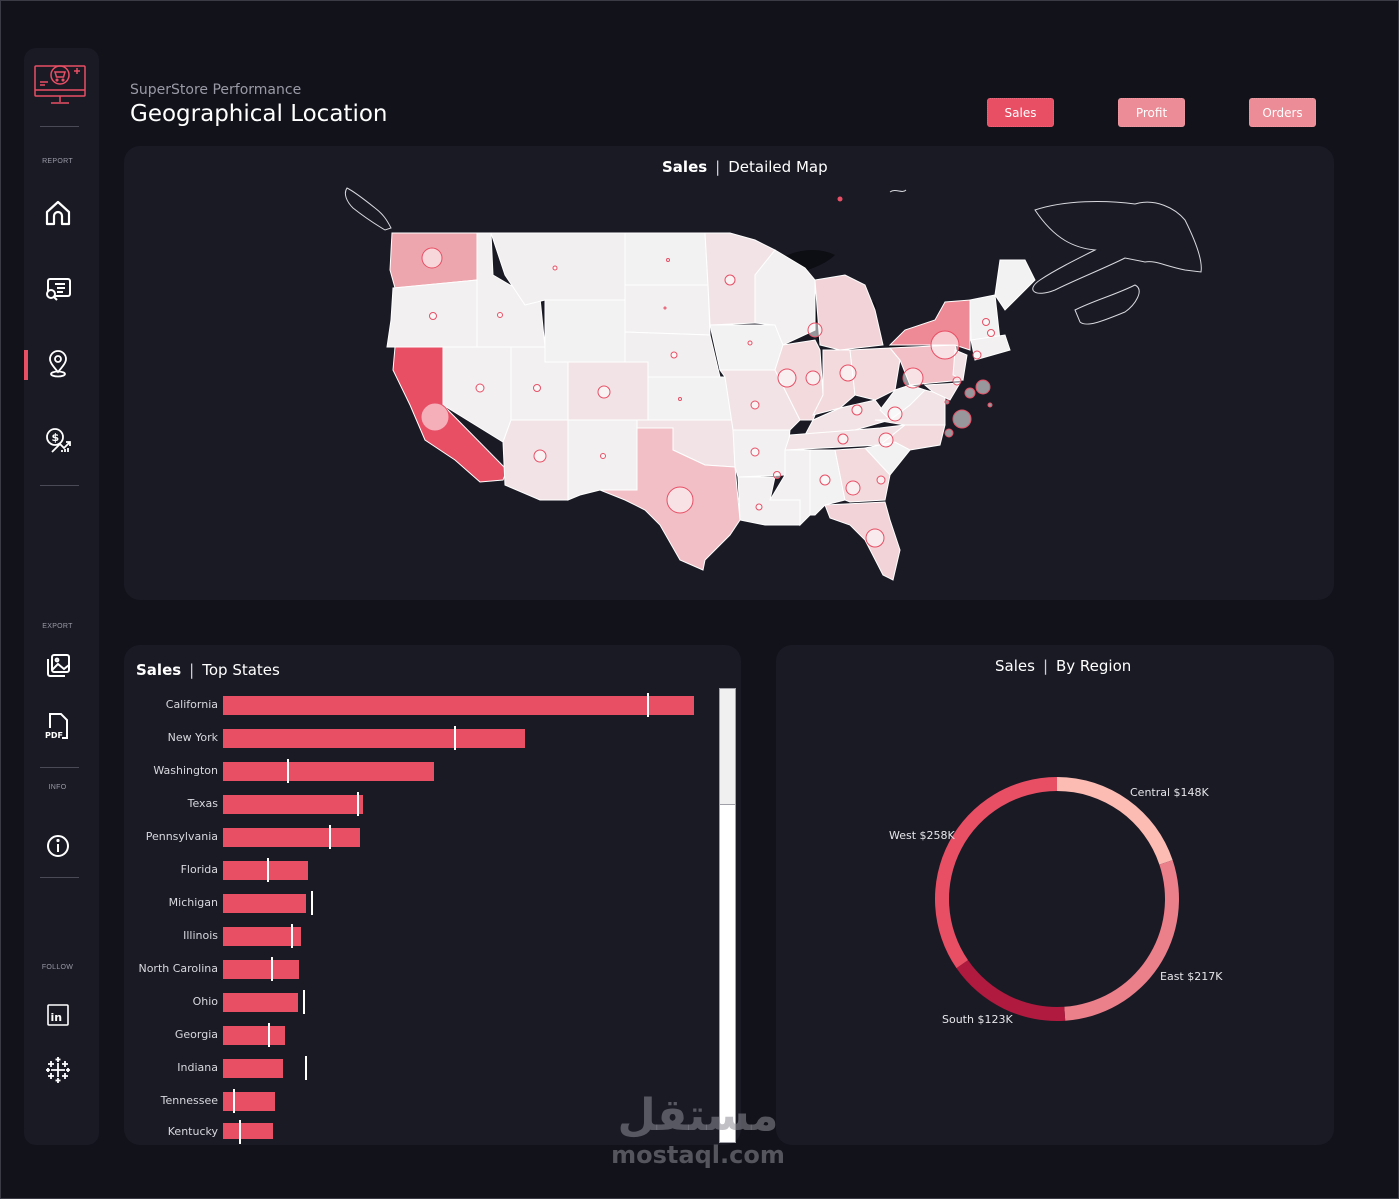 The width and height of the screenshot is (1399, 1199). I want to click on state-wyoming, so click(585, 331).